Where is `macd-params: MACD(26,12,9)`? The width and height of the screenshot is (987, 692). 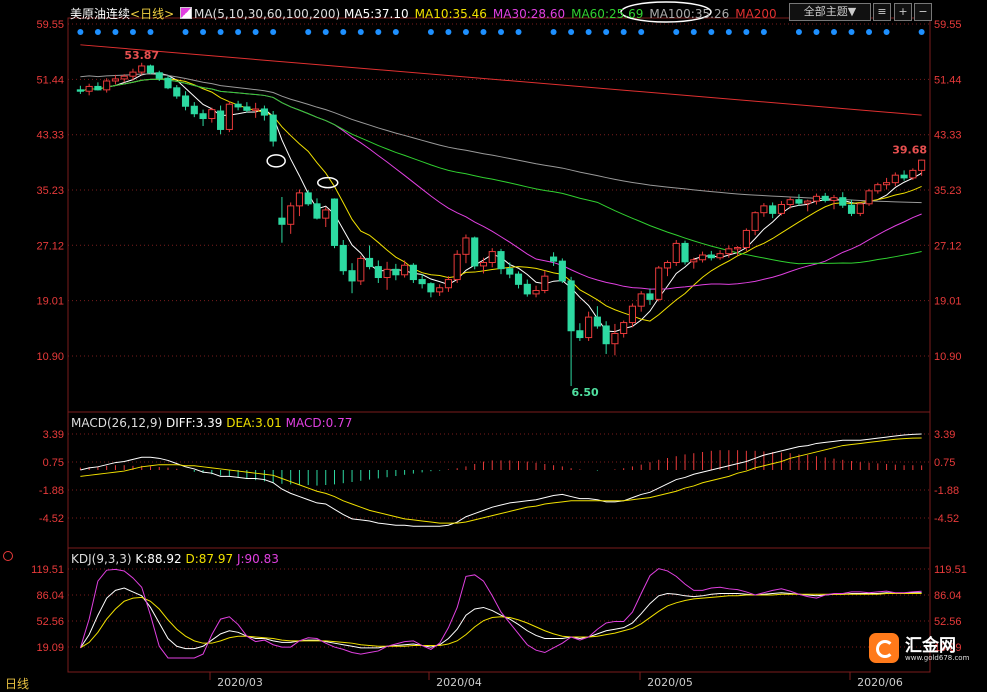 macd-params: MACD(26,12,9) is located at coordinates (117, 423).